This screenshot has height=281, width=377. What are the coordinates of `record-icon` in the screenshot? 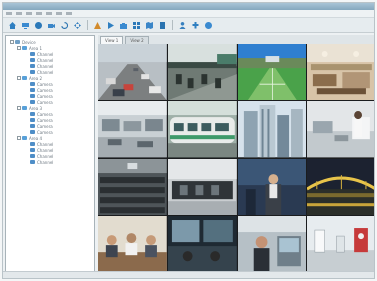 It's located at (38, 25).